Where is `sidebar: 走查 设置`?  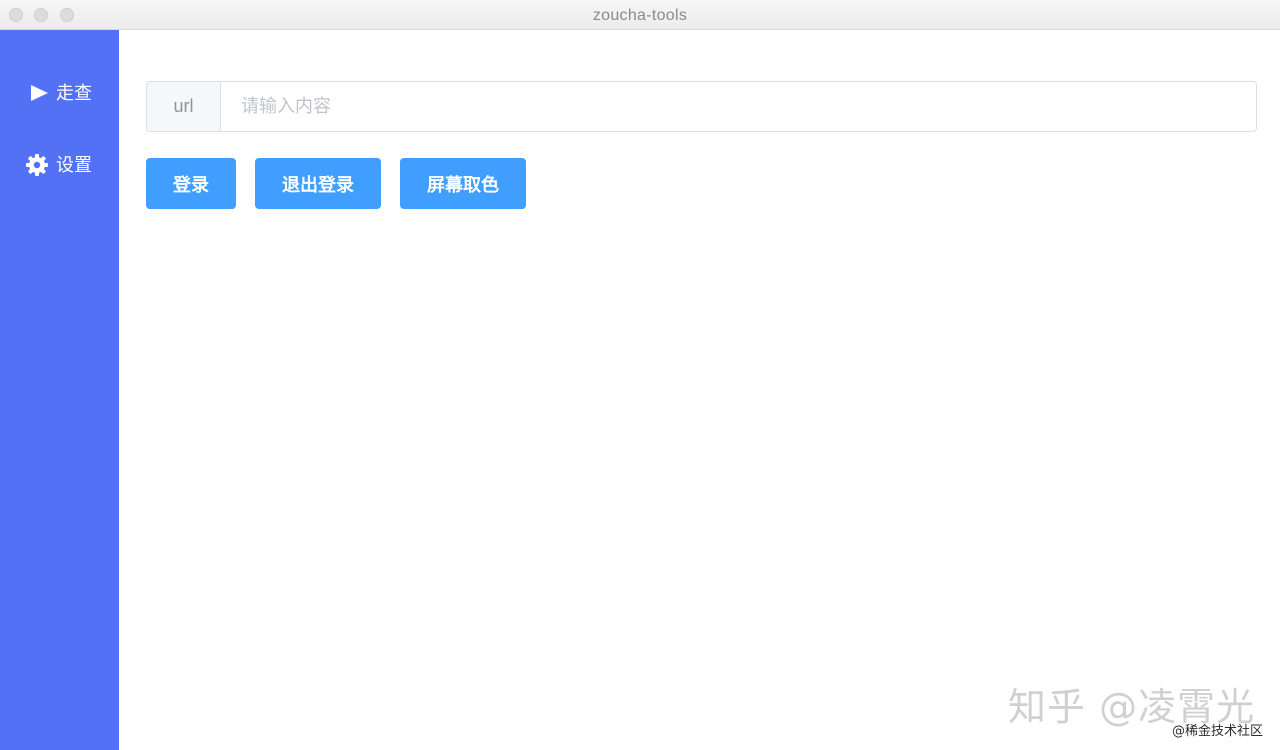
sidebar: 走查 设置 is located at coordinates (59, 390).